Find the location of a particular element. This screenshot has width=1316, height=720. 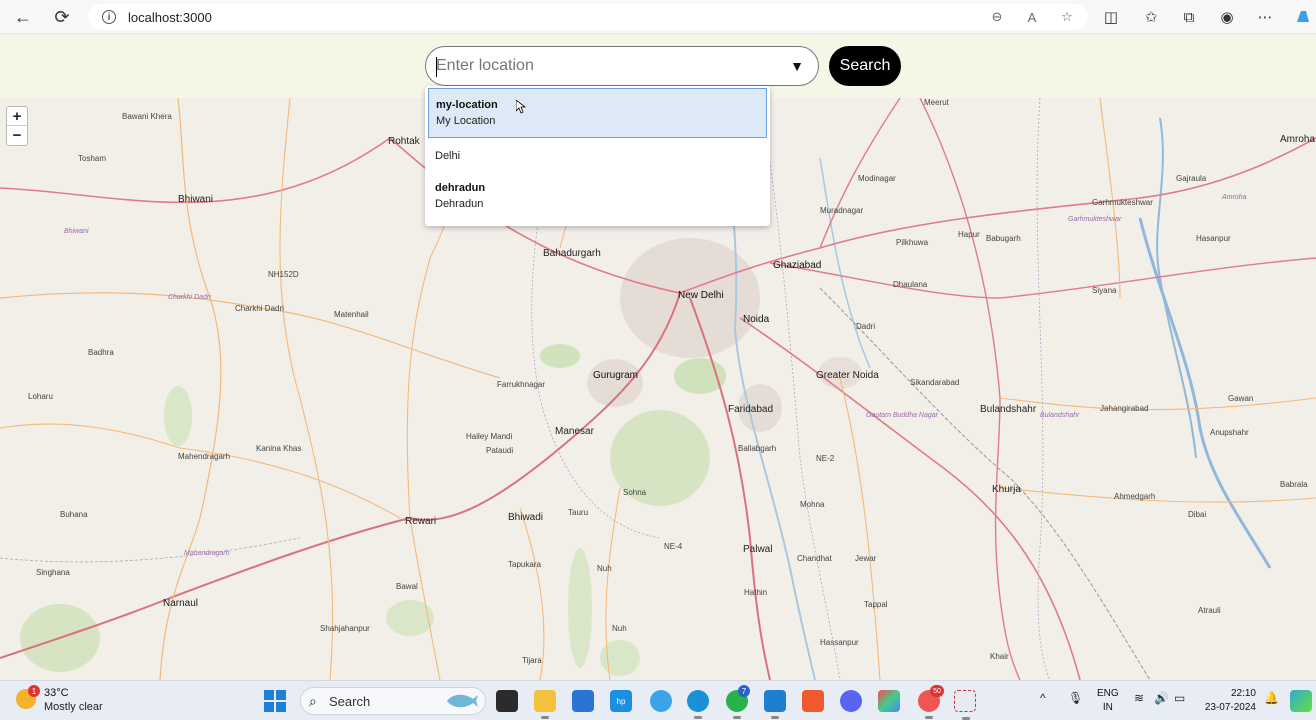

map-place-label: Tappal is located at coordinates (876, 604).